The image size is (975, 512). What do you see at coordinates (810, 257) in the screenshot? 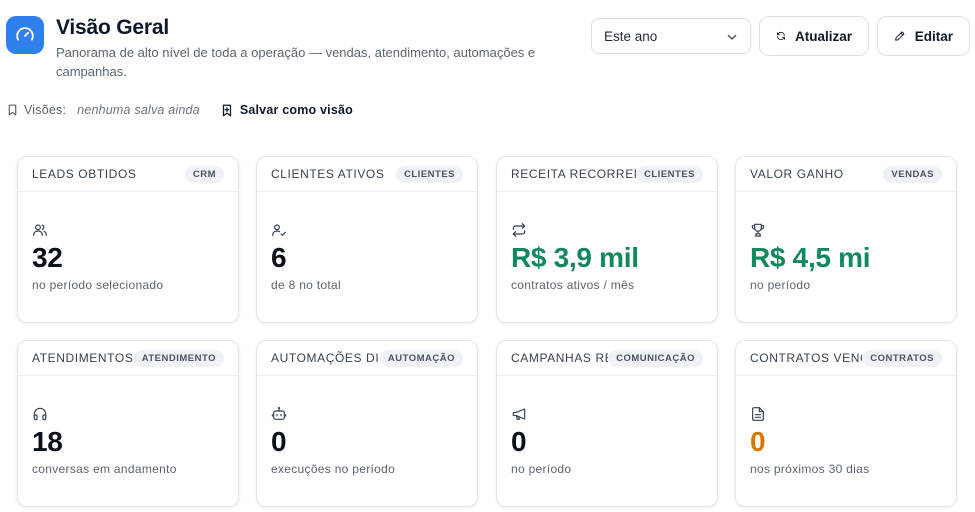
I see `card-value: R$ 4,5 mi` at bounding box center [810, 257].